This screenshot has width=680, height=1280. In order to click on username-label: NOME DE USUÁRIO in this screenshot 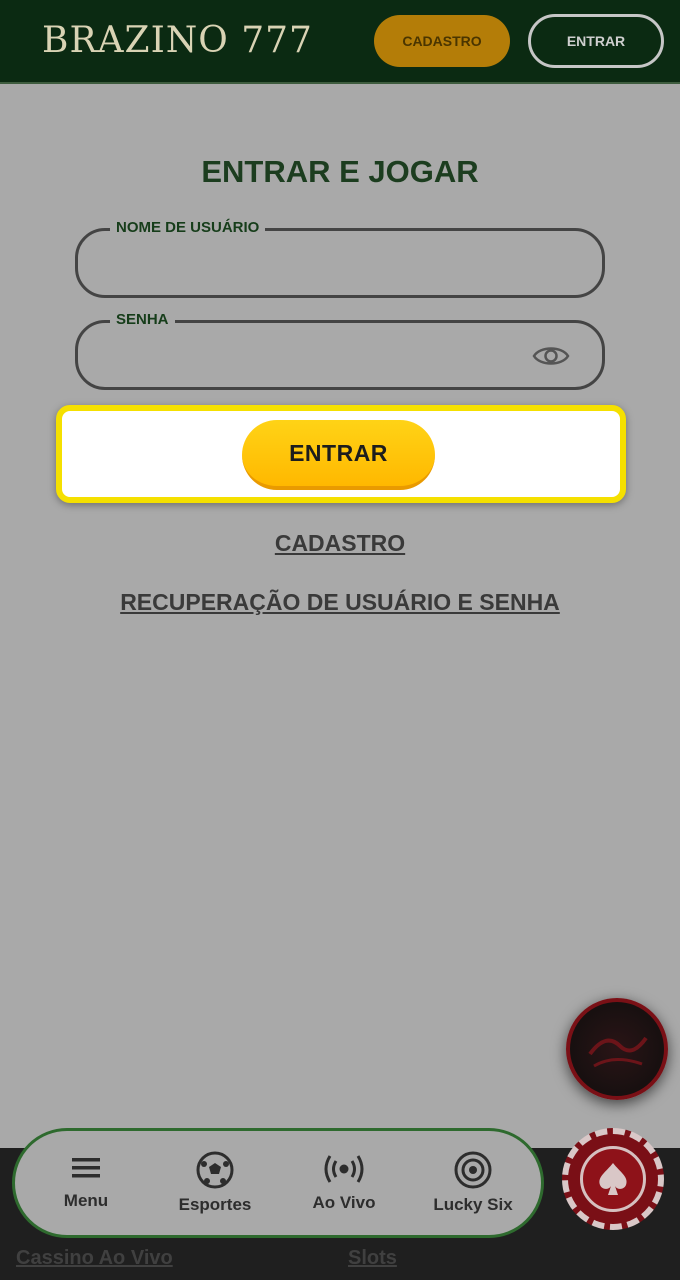, I will do `click(188, 227)`.